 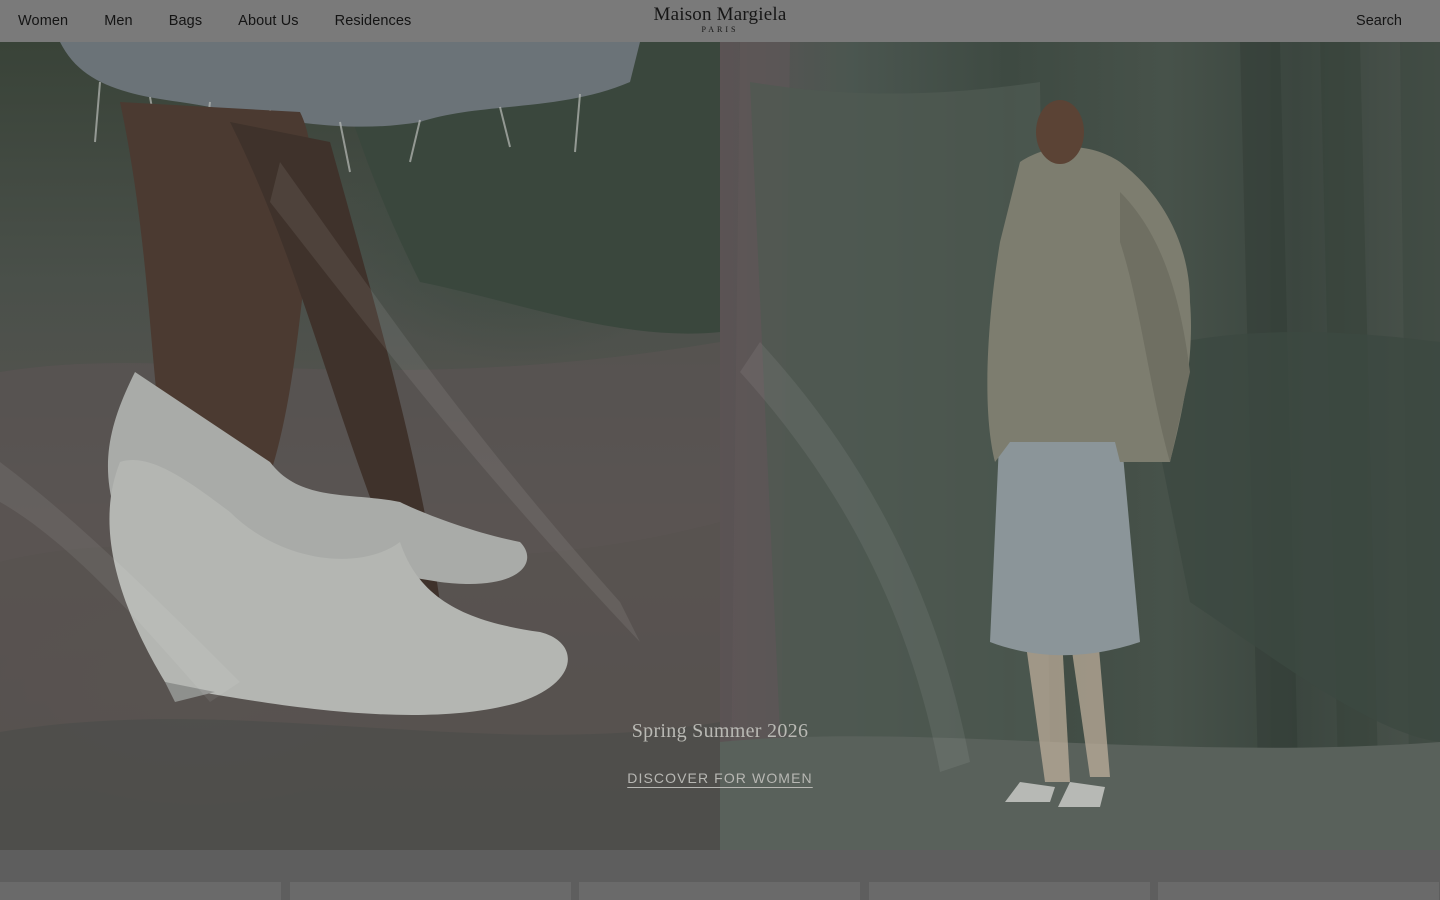 What do you see at coordinates (43, 21) in the screenshot?
I see `nav-women: Women` at bounding box center [43, 21].